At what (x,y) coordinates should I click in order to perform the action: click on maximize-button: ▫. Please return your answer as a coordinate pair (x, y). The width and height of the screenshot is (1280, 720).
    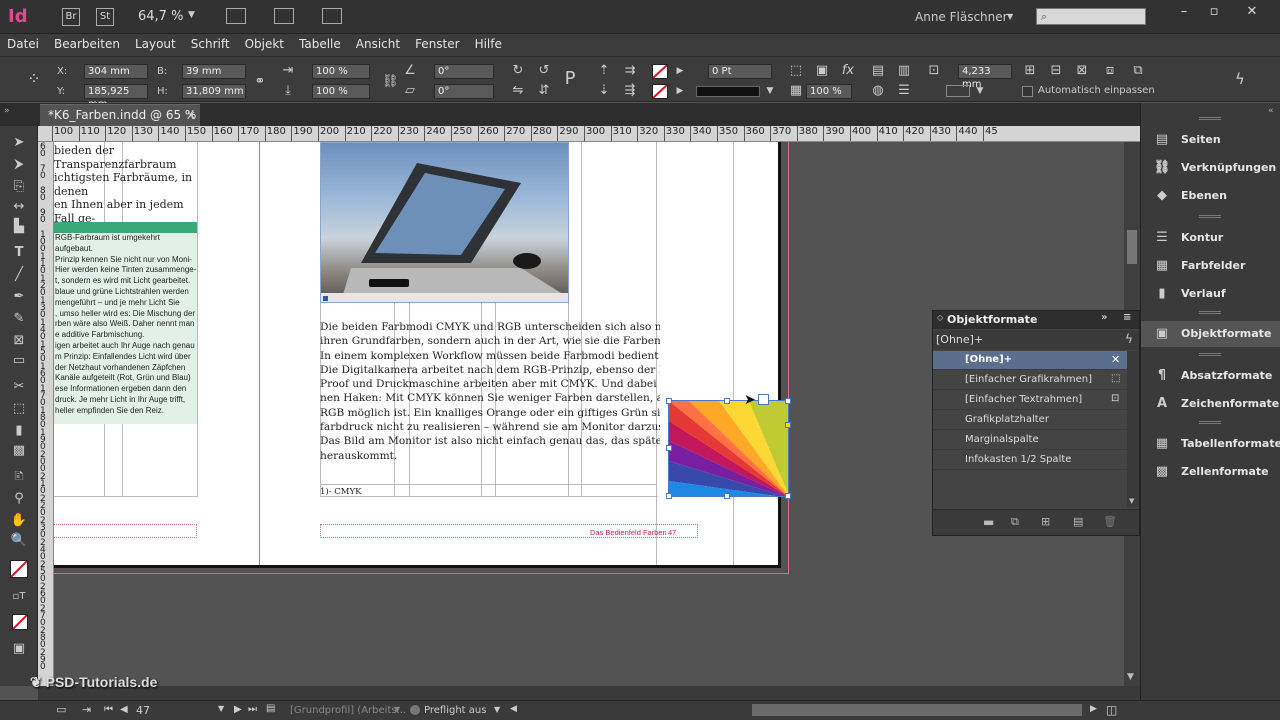
    Looking at the image, I should click on (1214, 13).